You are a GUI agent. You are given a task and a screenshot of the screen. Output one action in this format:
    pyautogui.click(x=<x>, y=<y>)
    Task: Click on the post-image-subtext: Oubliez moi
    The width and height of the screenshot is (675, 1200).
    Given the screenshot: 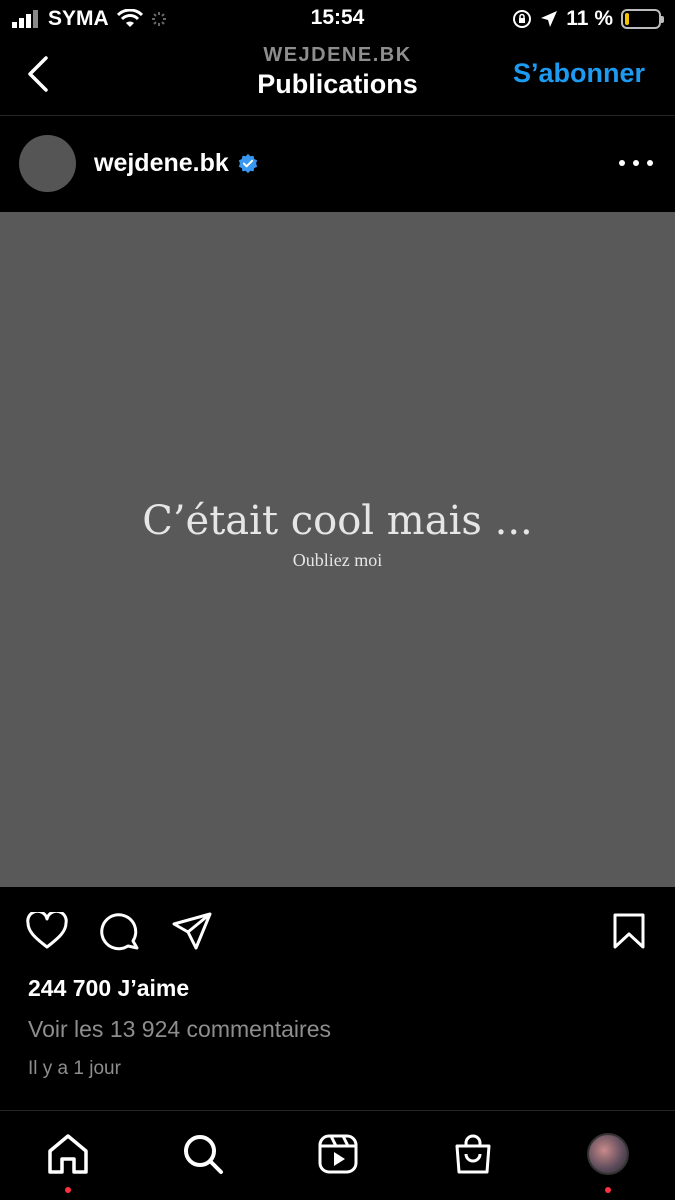 What is the action you would take?
    pyautogui.click(x=337, y=560)
    